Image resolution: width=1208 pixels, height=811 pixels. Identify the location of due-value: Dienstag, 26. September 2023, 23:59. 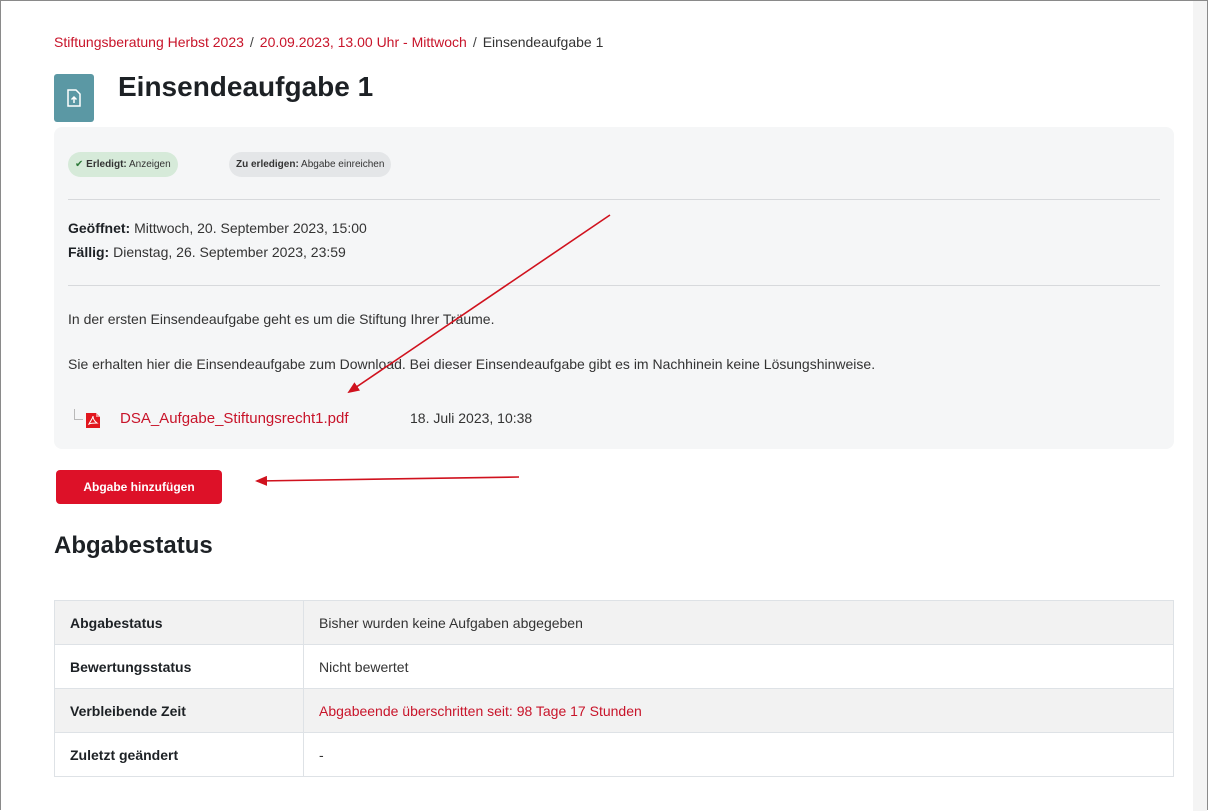
(229, 252).